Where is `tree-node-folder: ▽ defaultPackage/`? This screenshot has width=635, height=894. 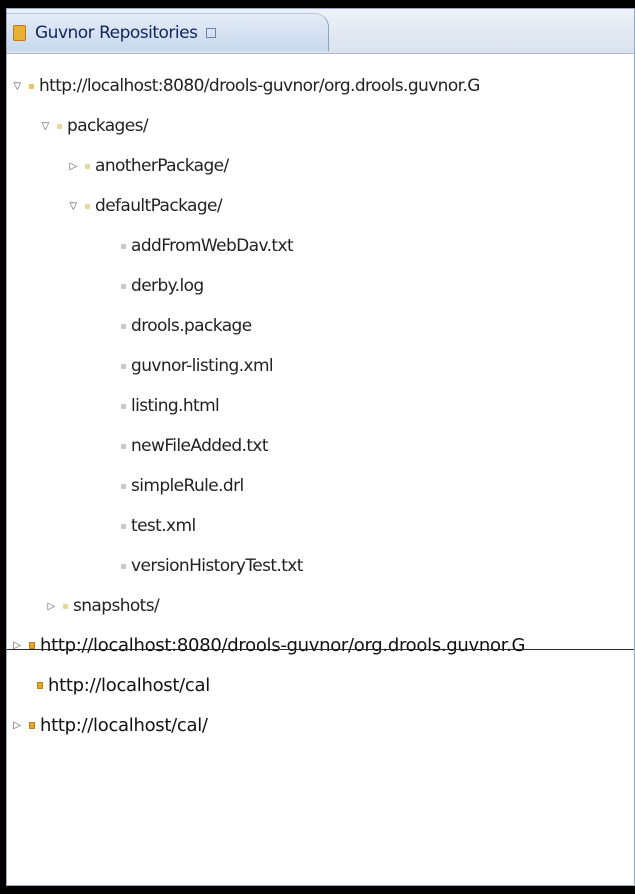
tree-node-folder: ▽ defaultPackage/ is located at coordinates (144, 206).